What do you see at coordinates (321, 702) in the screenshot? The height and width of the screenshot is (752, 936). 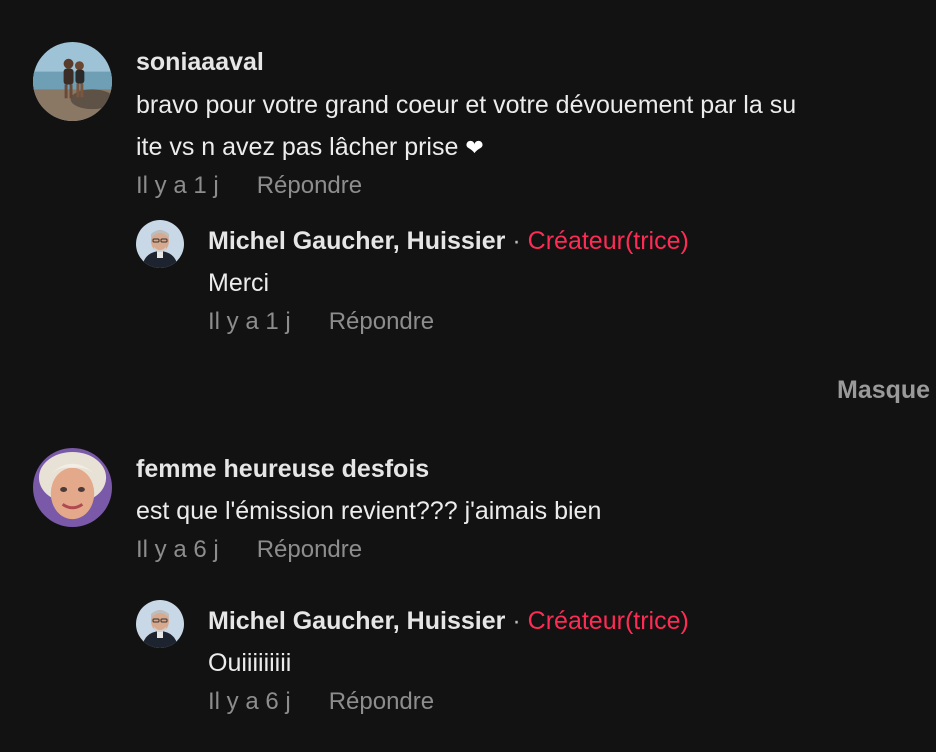 I see `reply-meta: Il y a 6 j Répondre` at bounding box center [321, 702].